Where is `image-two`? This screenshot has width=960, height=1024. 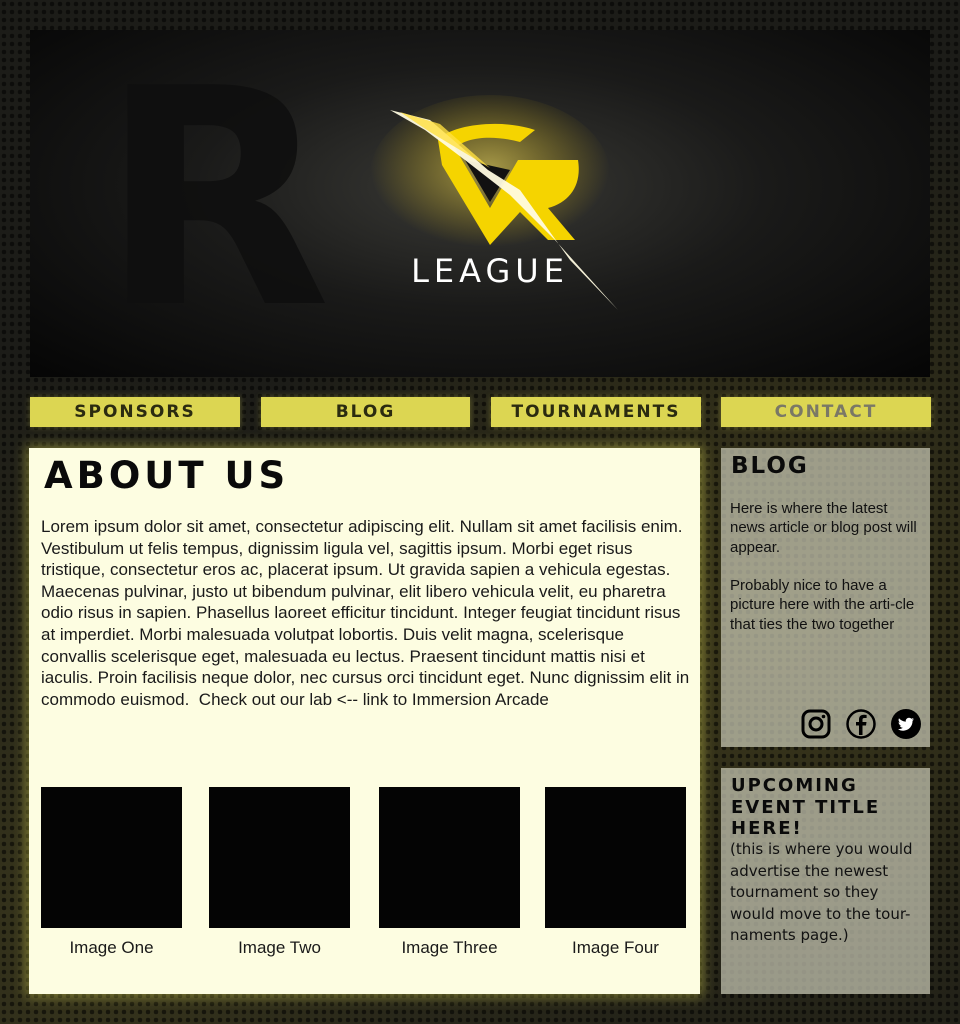
image-two is located at coordinates (279, 857).